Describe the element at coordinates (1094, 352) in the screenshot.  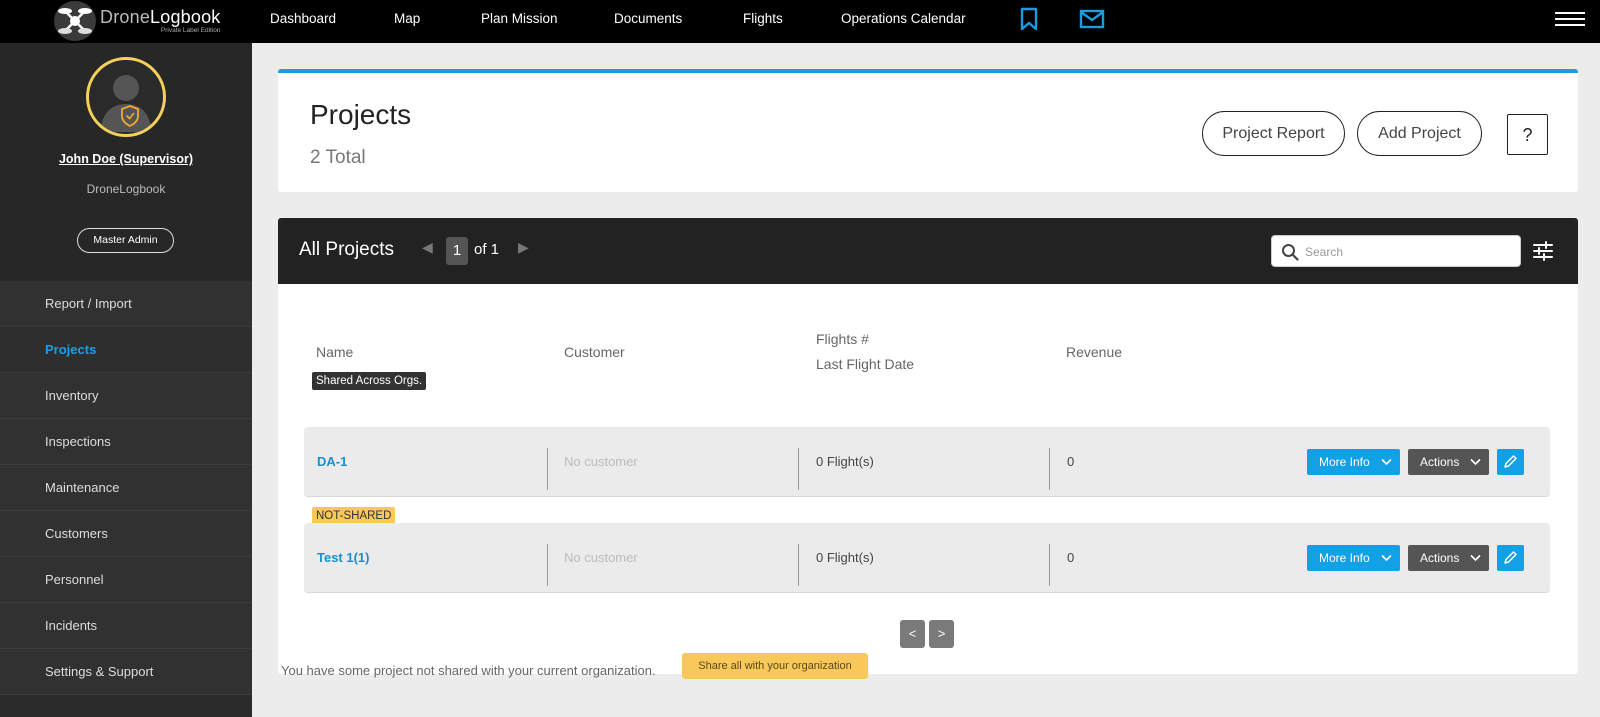
I see `column-header-revenue: Revenue` at that location.